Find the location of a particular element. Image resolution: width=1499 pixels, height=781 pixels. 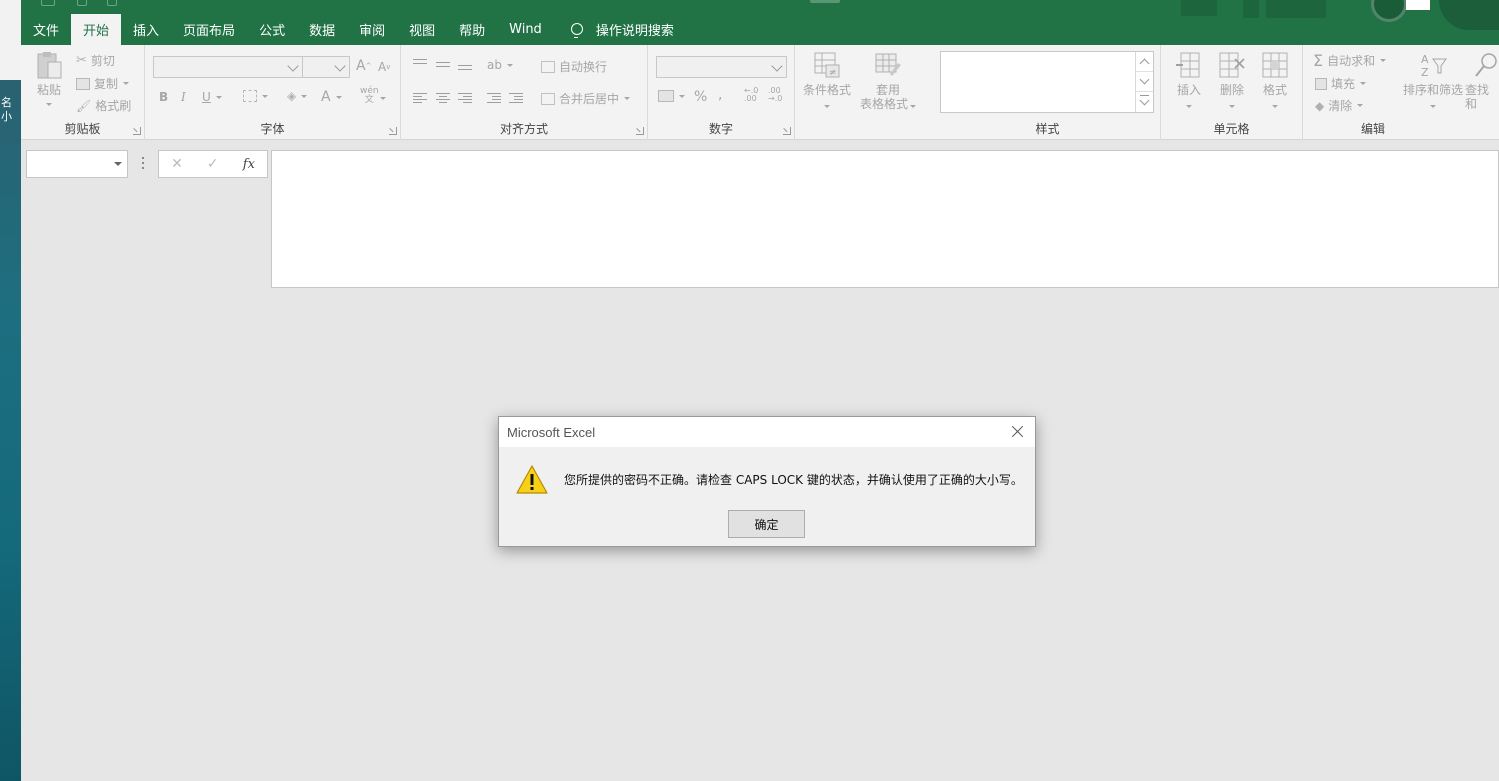

clear-button: ◆ 清除 is located at coordinates (1339, 105).